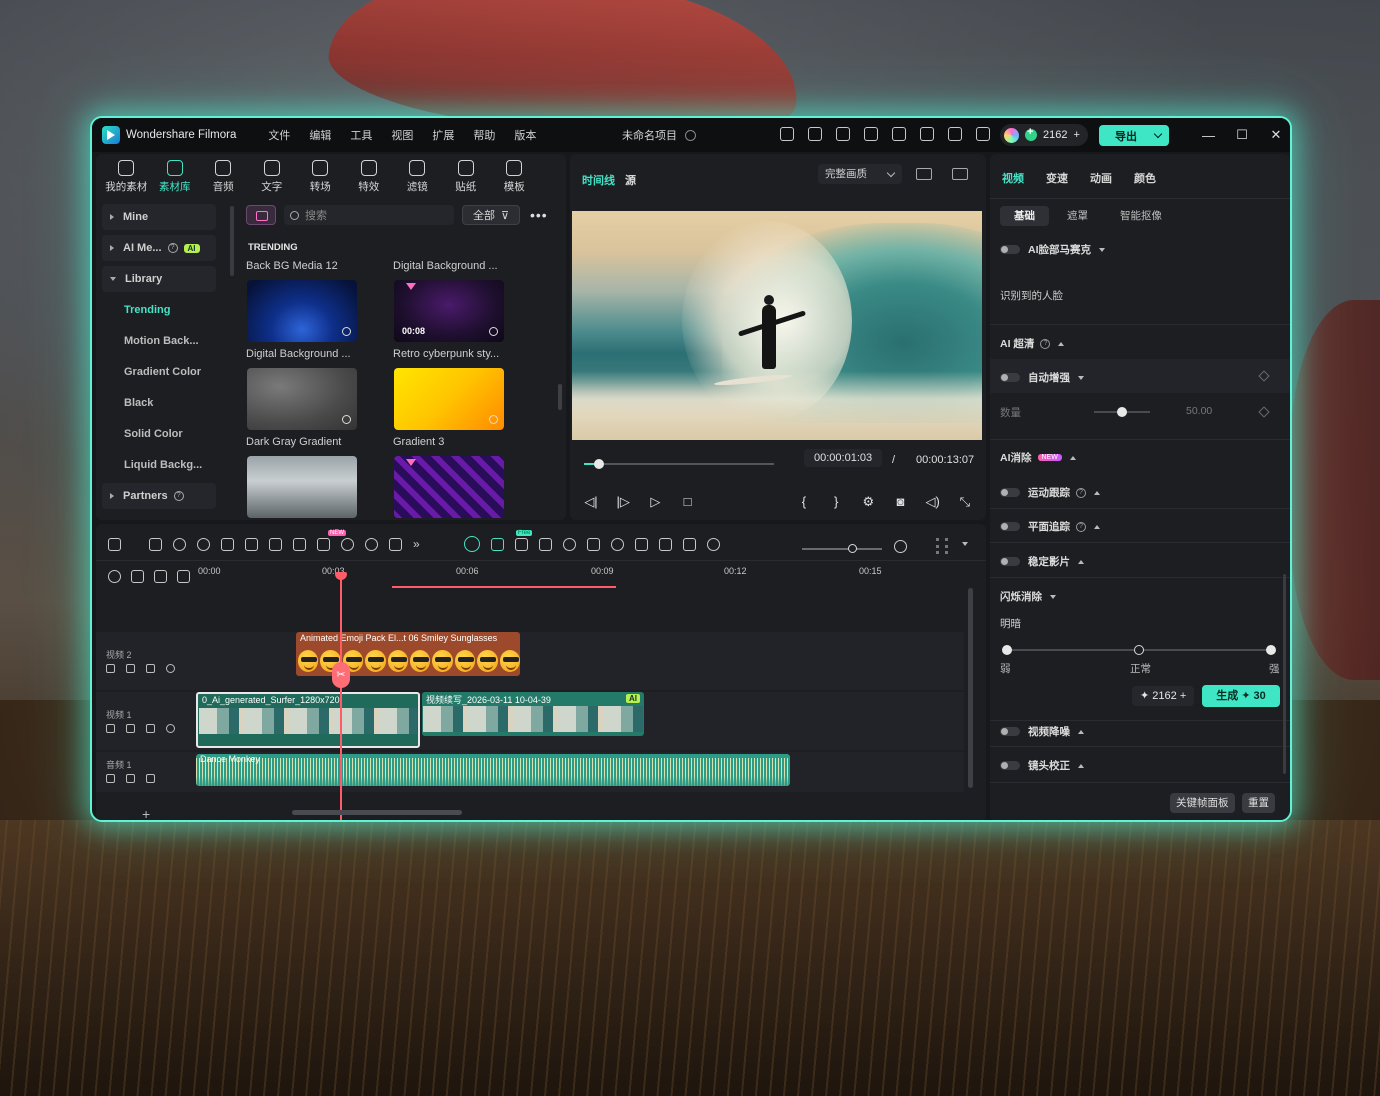 The width and height of the screenshot is (1380, 1096). I want to click on save-icon, so click(899, 134).